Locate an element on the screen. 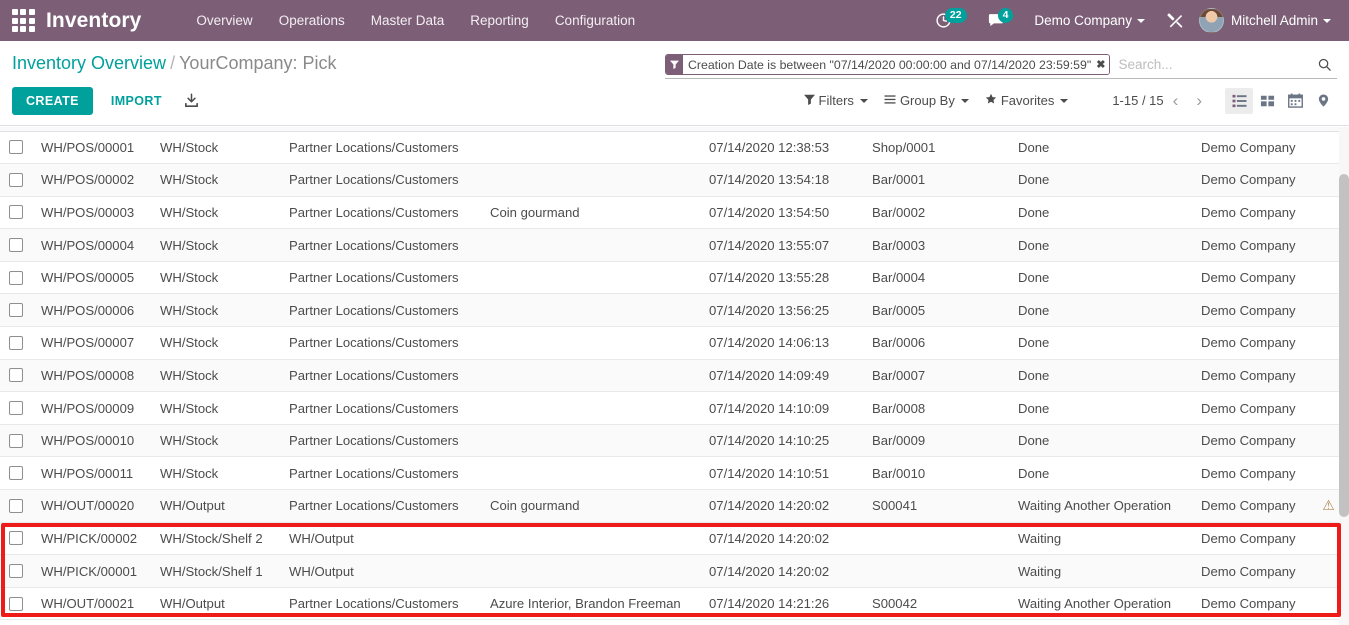  vertical-scrollbar is located at coordinates (1344, 376).